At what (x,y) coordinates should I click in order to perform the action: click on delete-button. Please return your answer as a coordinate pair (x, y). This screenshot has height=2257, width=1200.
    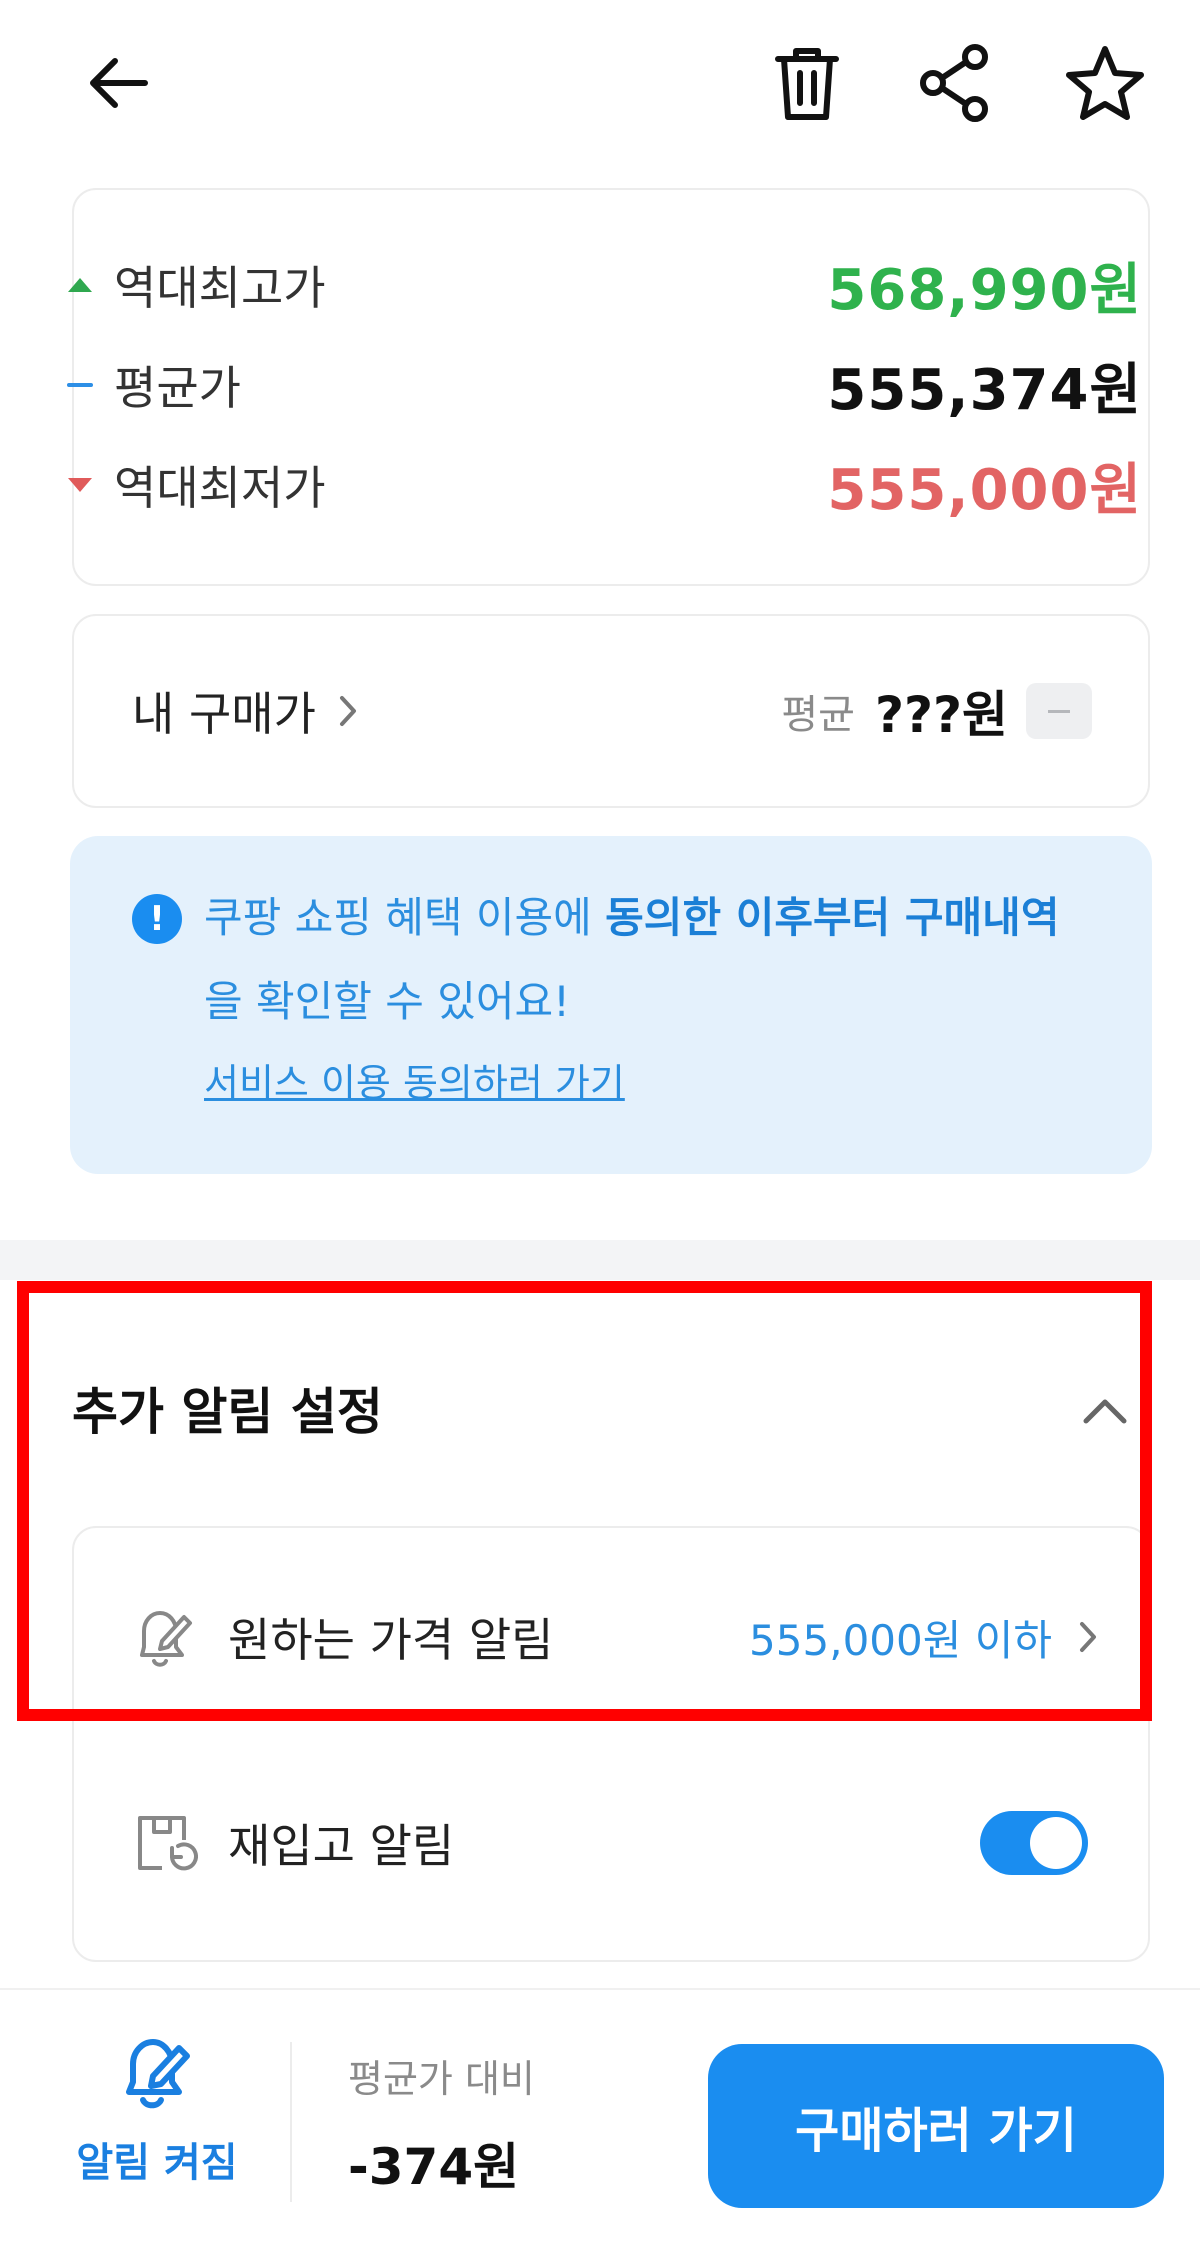
    Looking at the image, I should click on (807, 83).